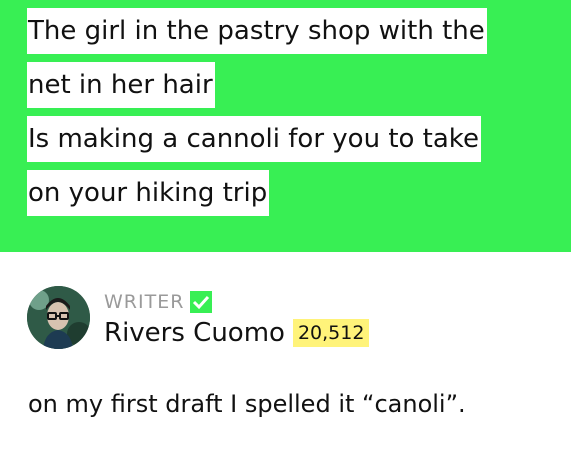 The image size is (571, 470). I want to click on author-name: Rivers Cuomo, so click(194, 333).